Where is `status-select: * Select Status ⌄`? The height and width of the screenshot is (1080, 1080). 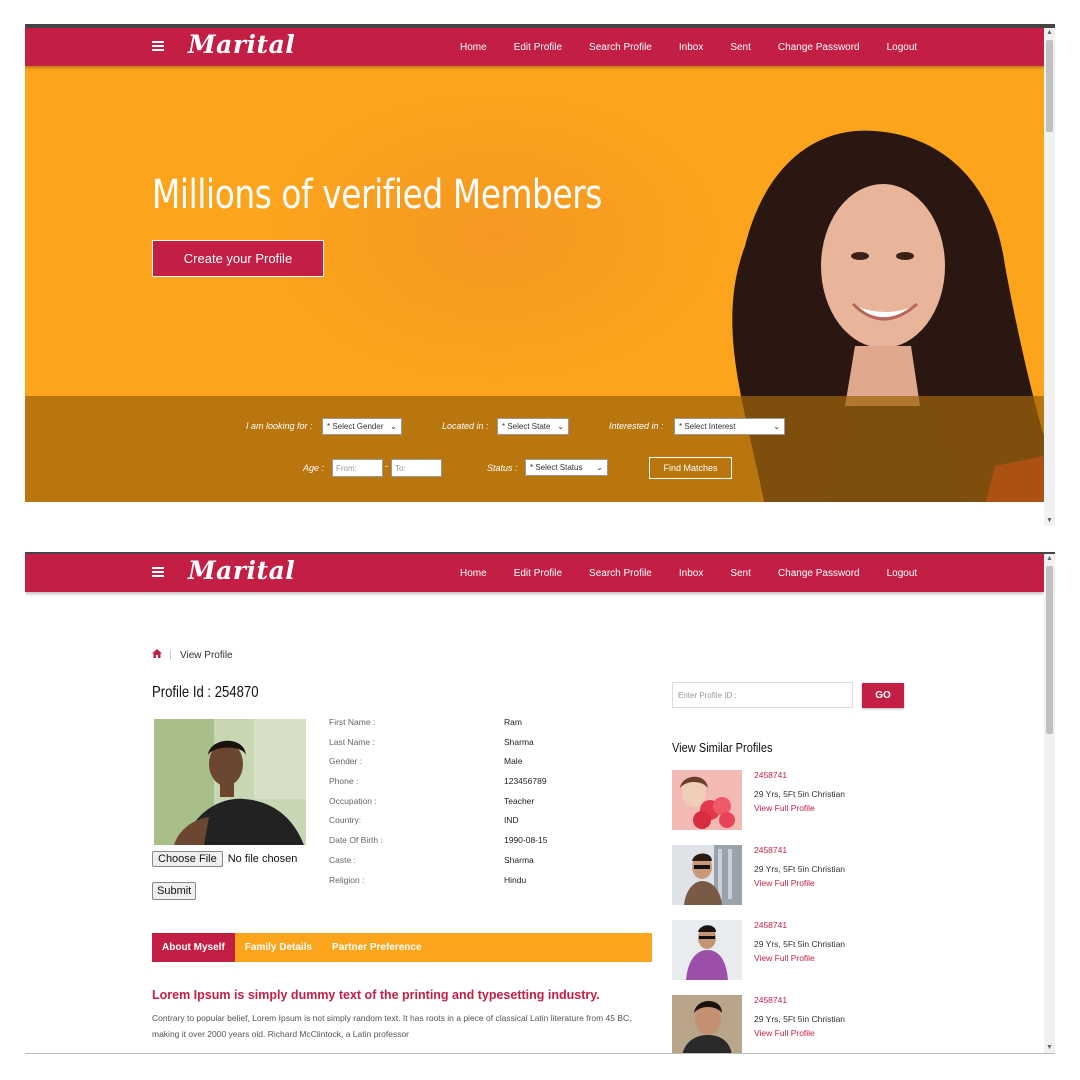
status-select: * Select Status ⌄ is located at coordinates (566, 467).